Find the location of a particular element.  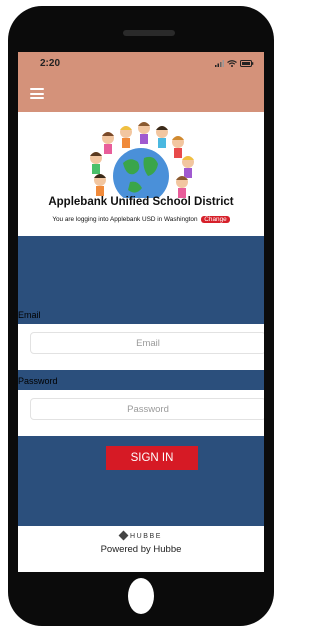

change-district-button: Change is located at coordinates (215, 219).